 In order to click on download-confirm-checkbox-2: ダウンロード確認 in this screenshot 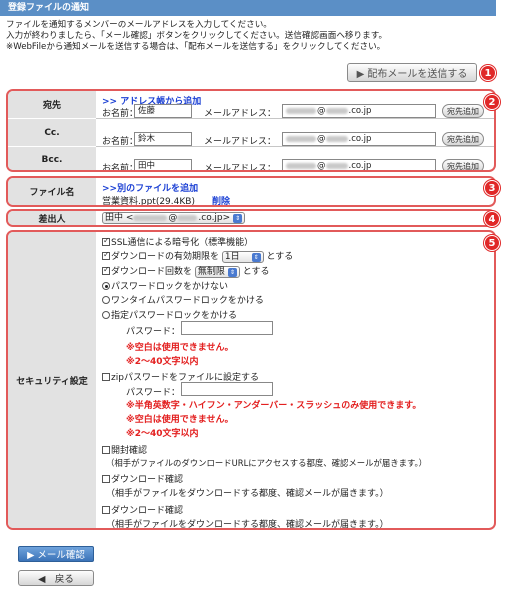, I will do `click(142, 509)`.